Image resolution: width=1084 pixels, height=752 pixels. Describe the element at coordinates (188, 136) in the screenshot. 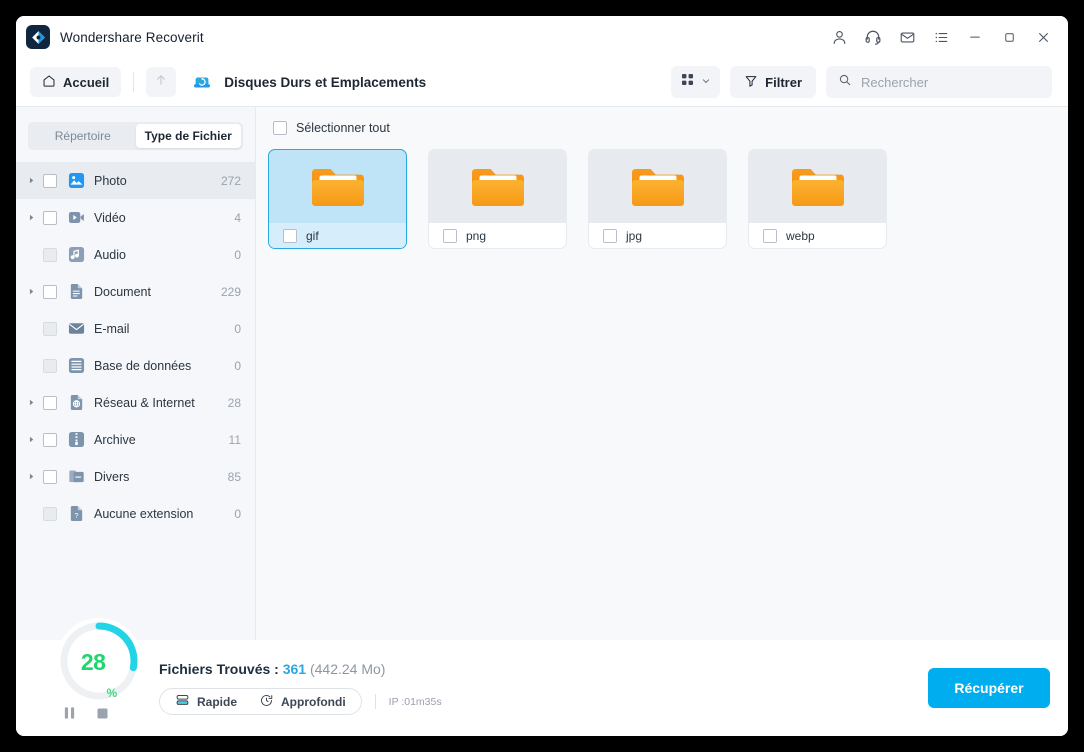

I see `tab-type-de-fichier: Type de Fichier` at that location.